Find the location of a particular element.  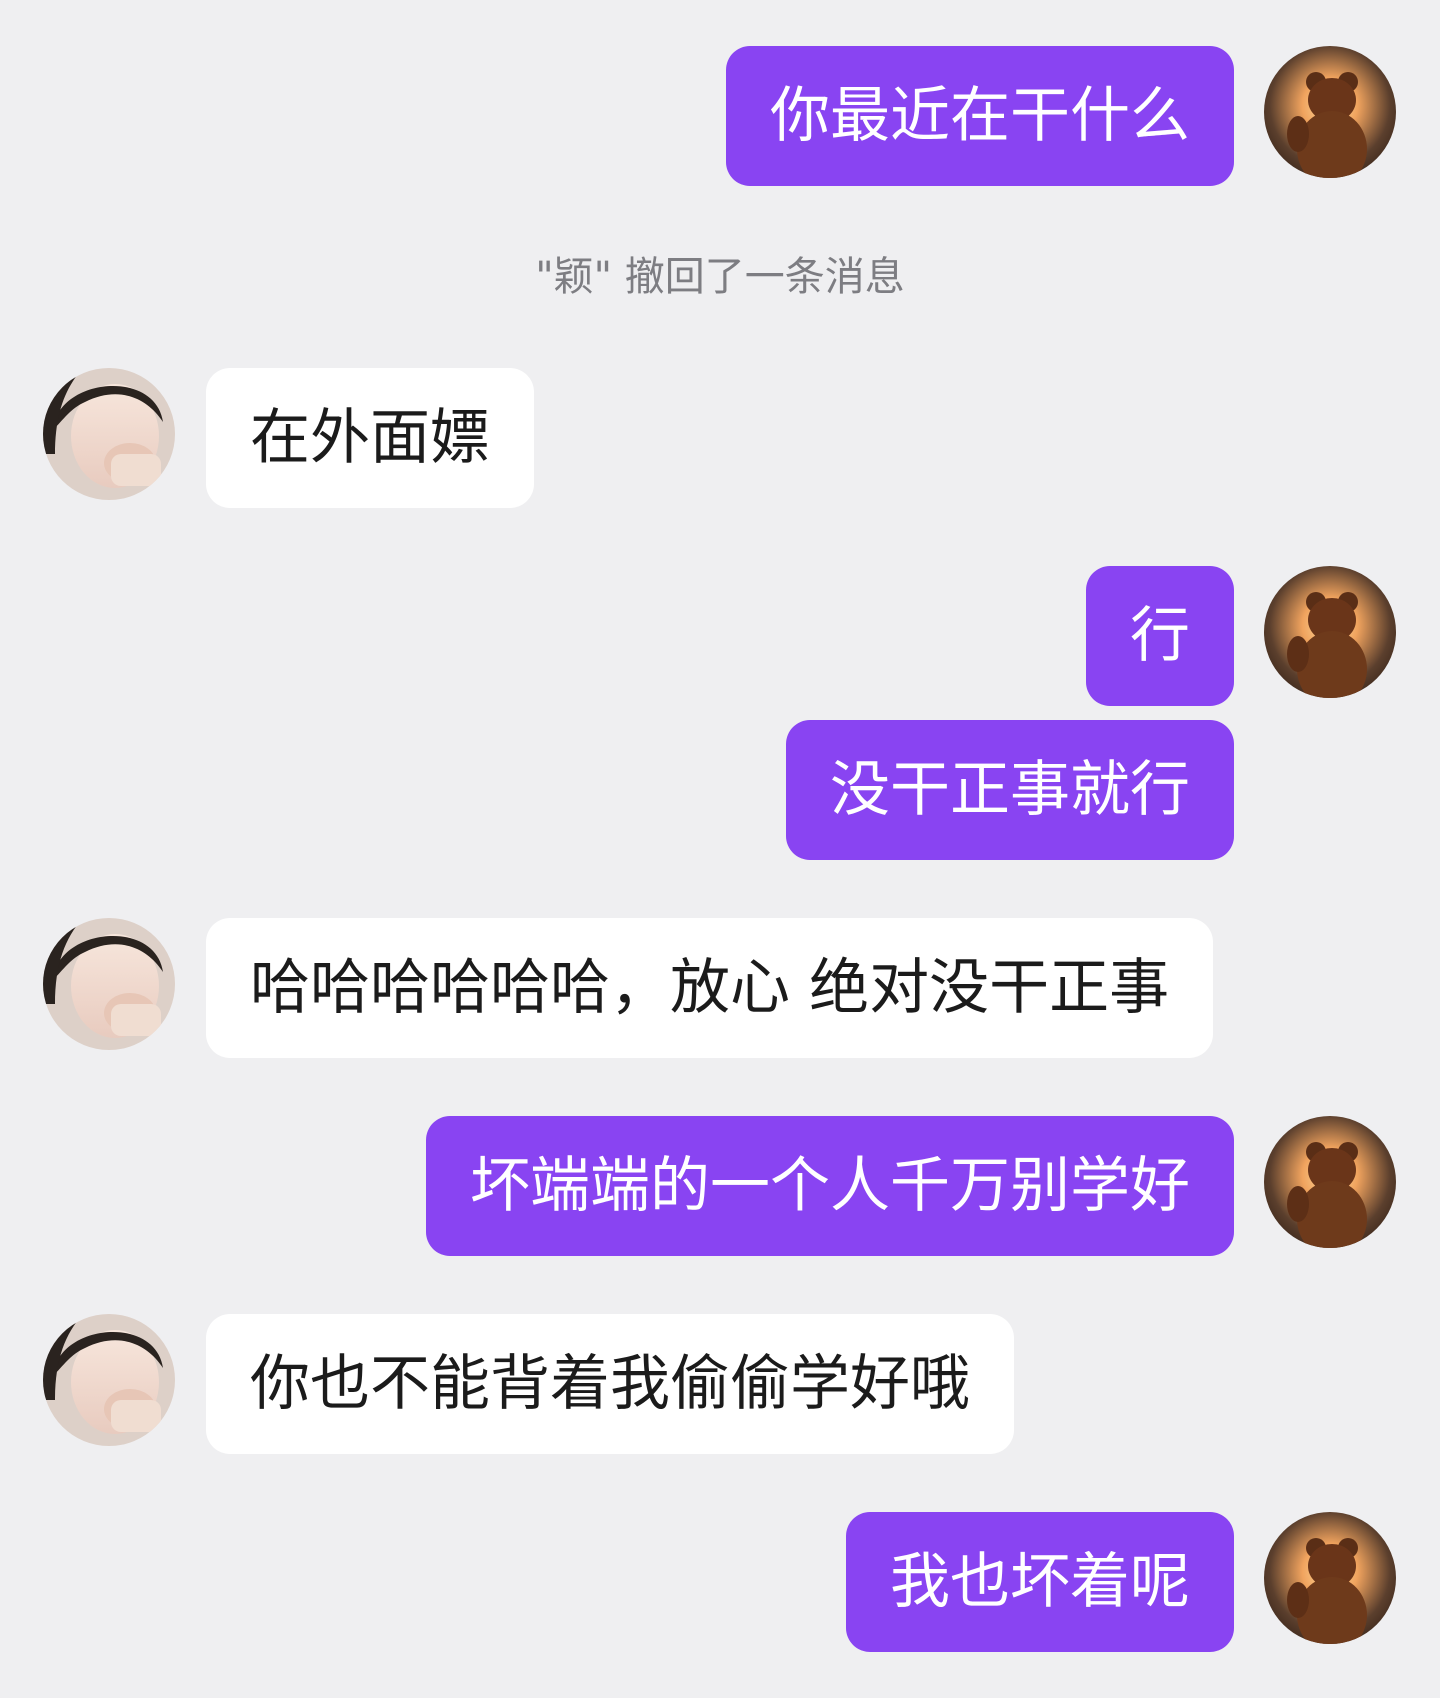

message-row-sent: 没干正事就行 is located at coordinates (720, 790).